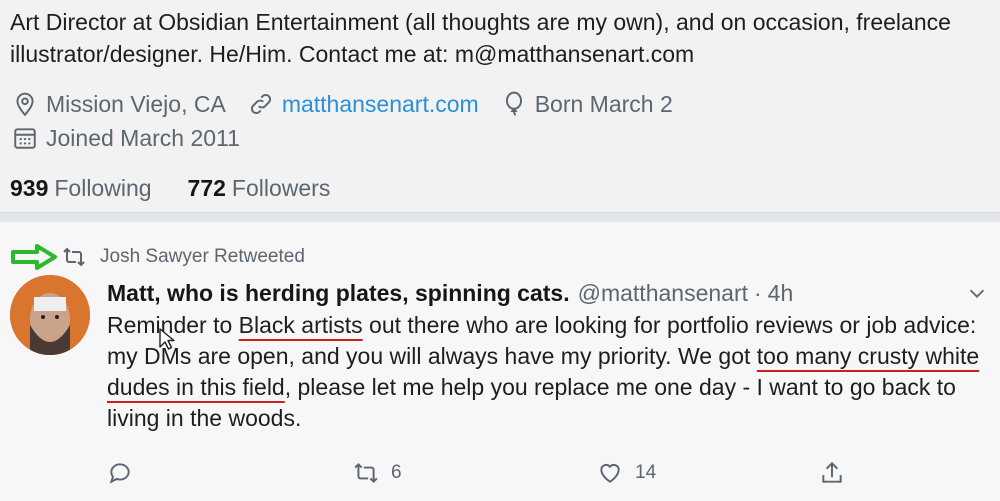 The width and height of the screenshot is (1000, 501). What do you see at coordinates (119, 473) in the screenshot?
I see `reply-icon` at bounding box center [119, 473].